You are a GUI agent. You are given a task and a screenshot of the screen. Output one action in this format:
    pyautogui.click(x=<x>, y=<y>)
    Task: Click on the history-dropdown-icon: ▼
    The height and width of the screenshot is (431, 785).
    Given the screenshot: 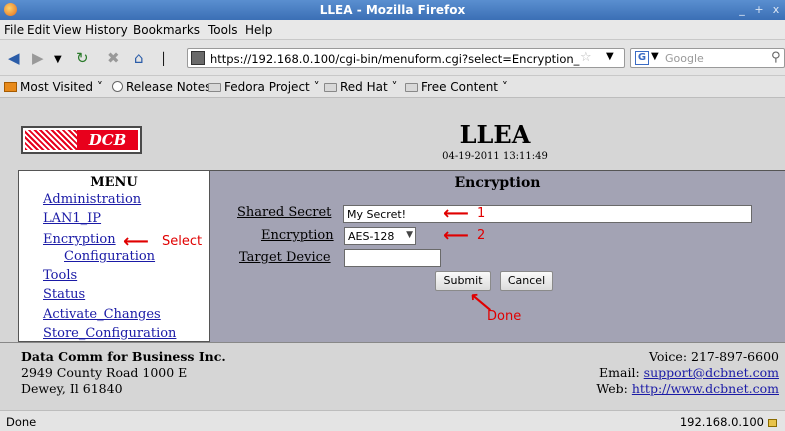 What is the action you would take?
    pyautogui.click(x=58, y=60)
    